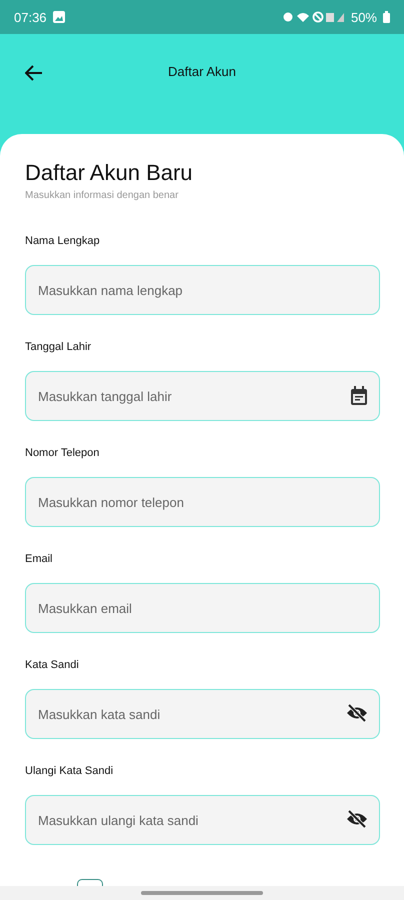 This screenshot has height=900, width=404. What do you see at coordinates (363, 17) in the screenshot?
I see `battery-percentage: 50%` at bounding box center [363, 17].